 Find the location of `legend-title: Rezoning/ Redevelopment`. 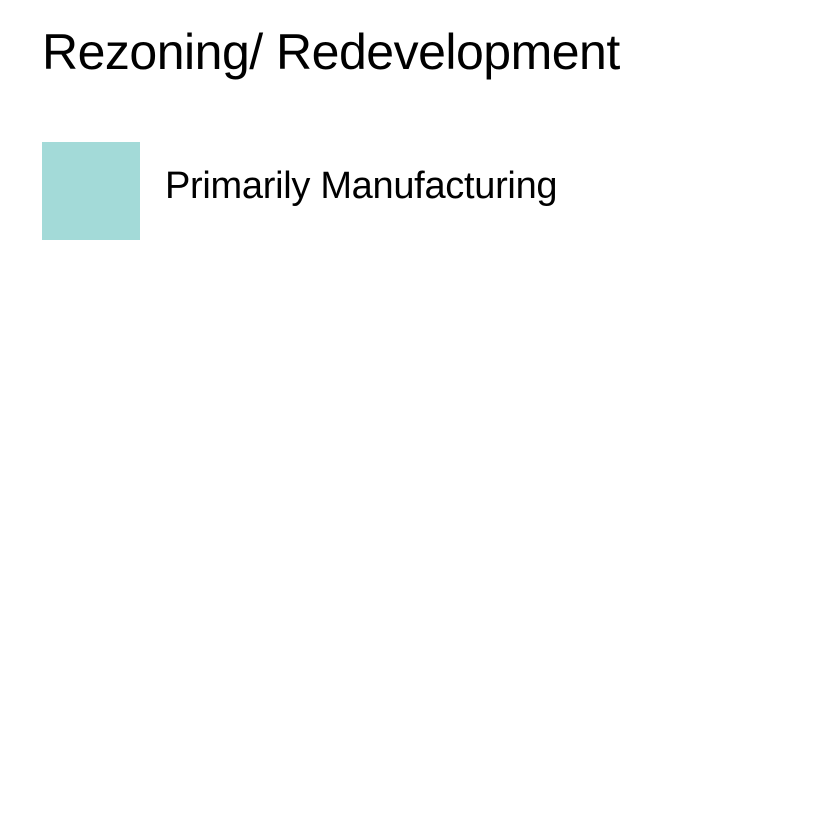

legend-title: Rezoning/ Redevelopment is located at coordinates (331, 52).